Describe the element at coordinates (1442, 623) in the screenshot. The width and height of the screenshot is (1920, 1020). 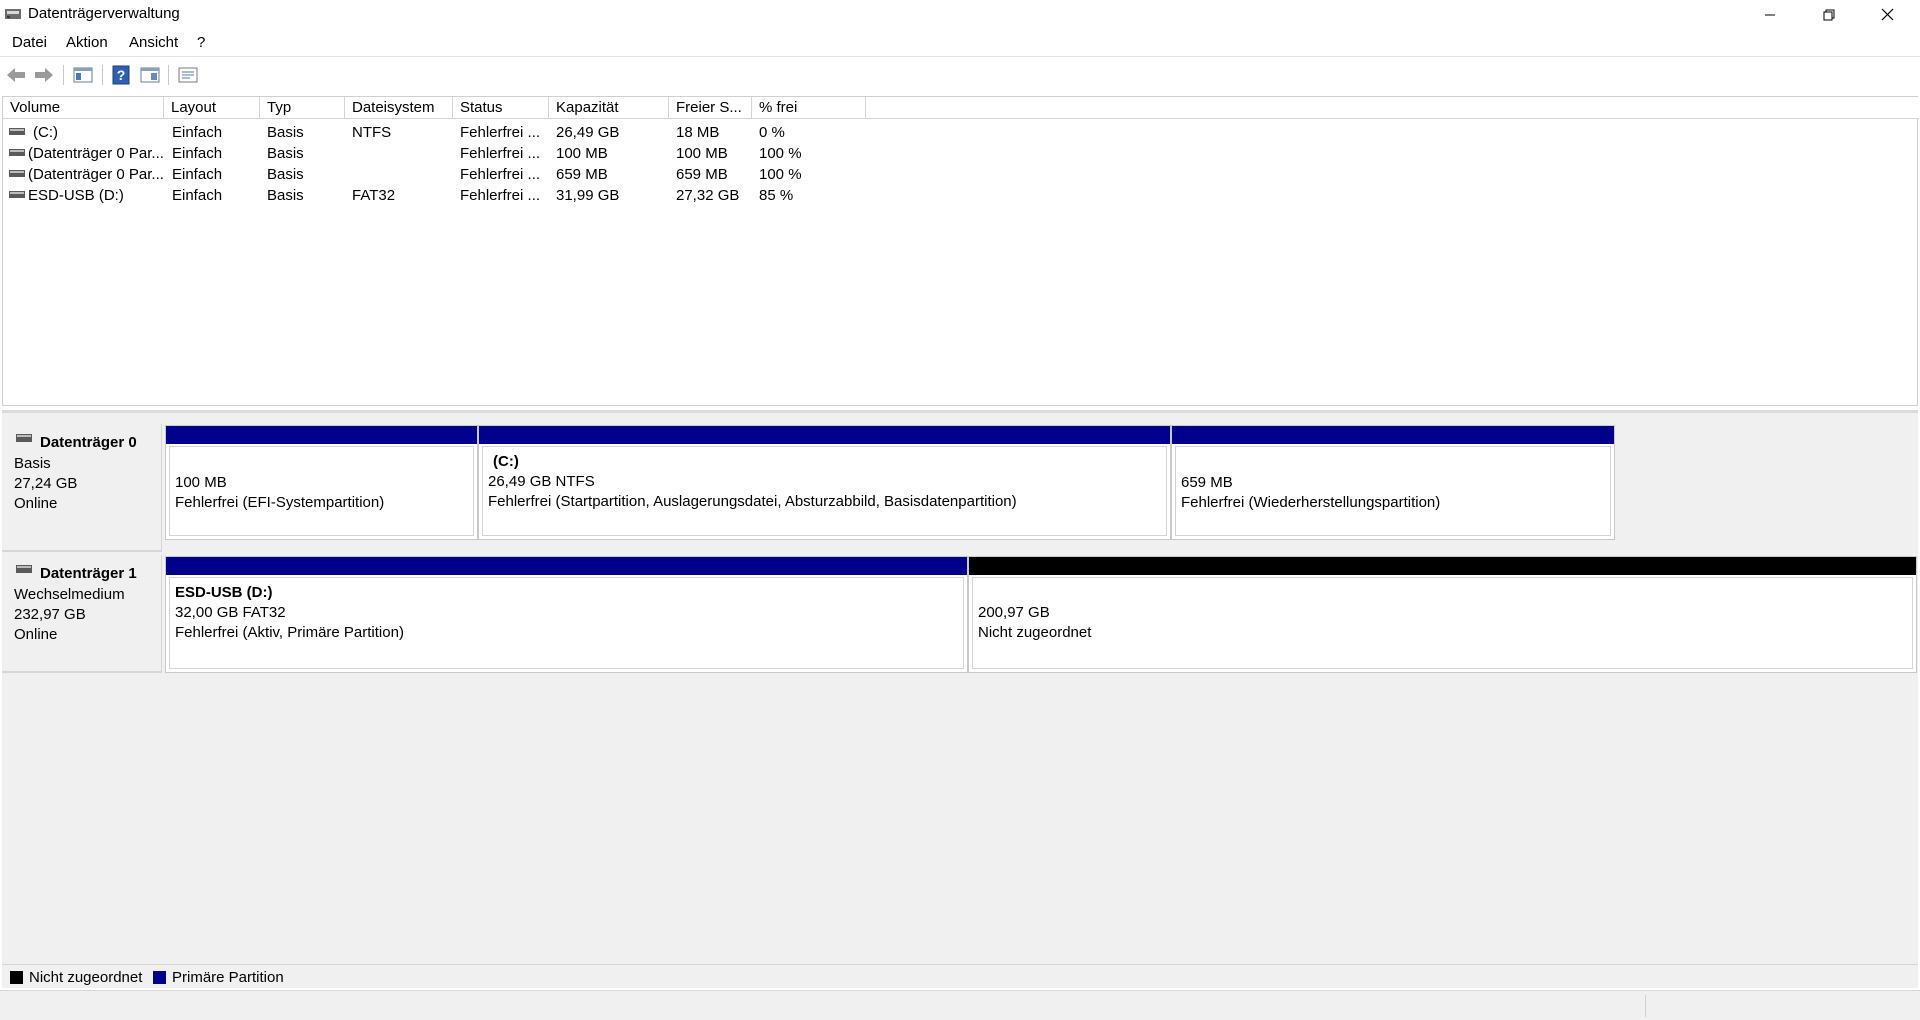
I see `partition-body: 200,97 GB Nicht zugeordnet` at that location.